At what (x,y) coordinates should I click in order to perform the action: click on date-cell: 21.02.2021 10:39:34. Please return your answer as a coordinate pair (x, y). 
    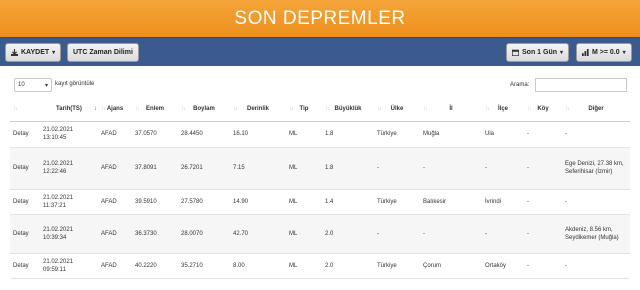
    Looking at the image, I should click on (69, 234).